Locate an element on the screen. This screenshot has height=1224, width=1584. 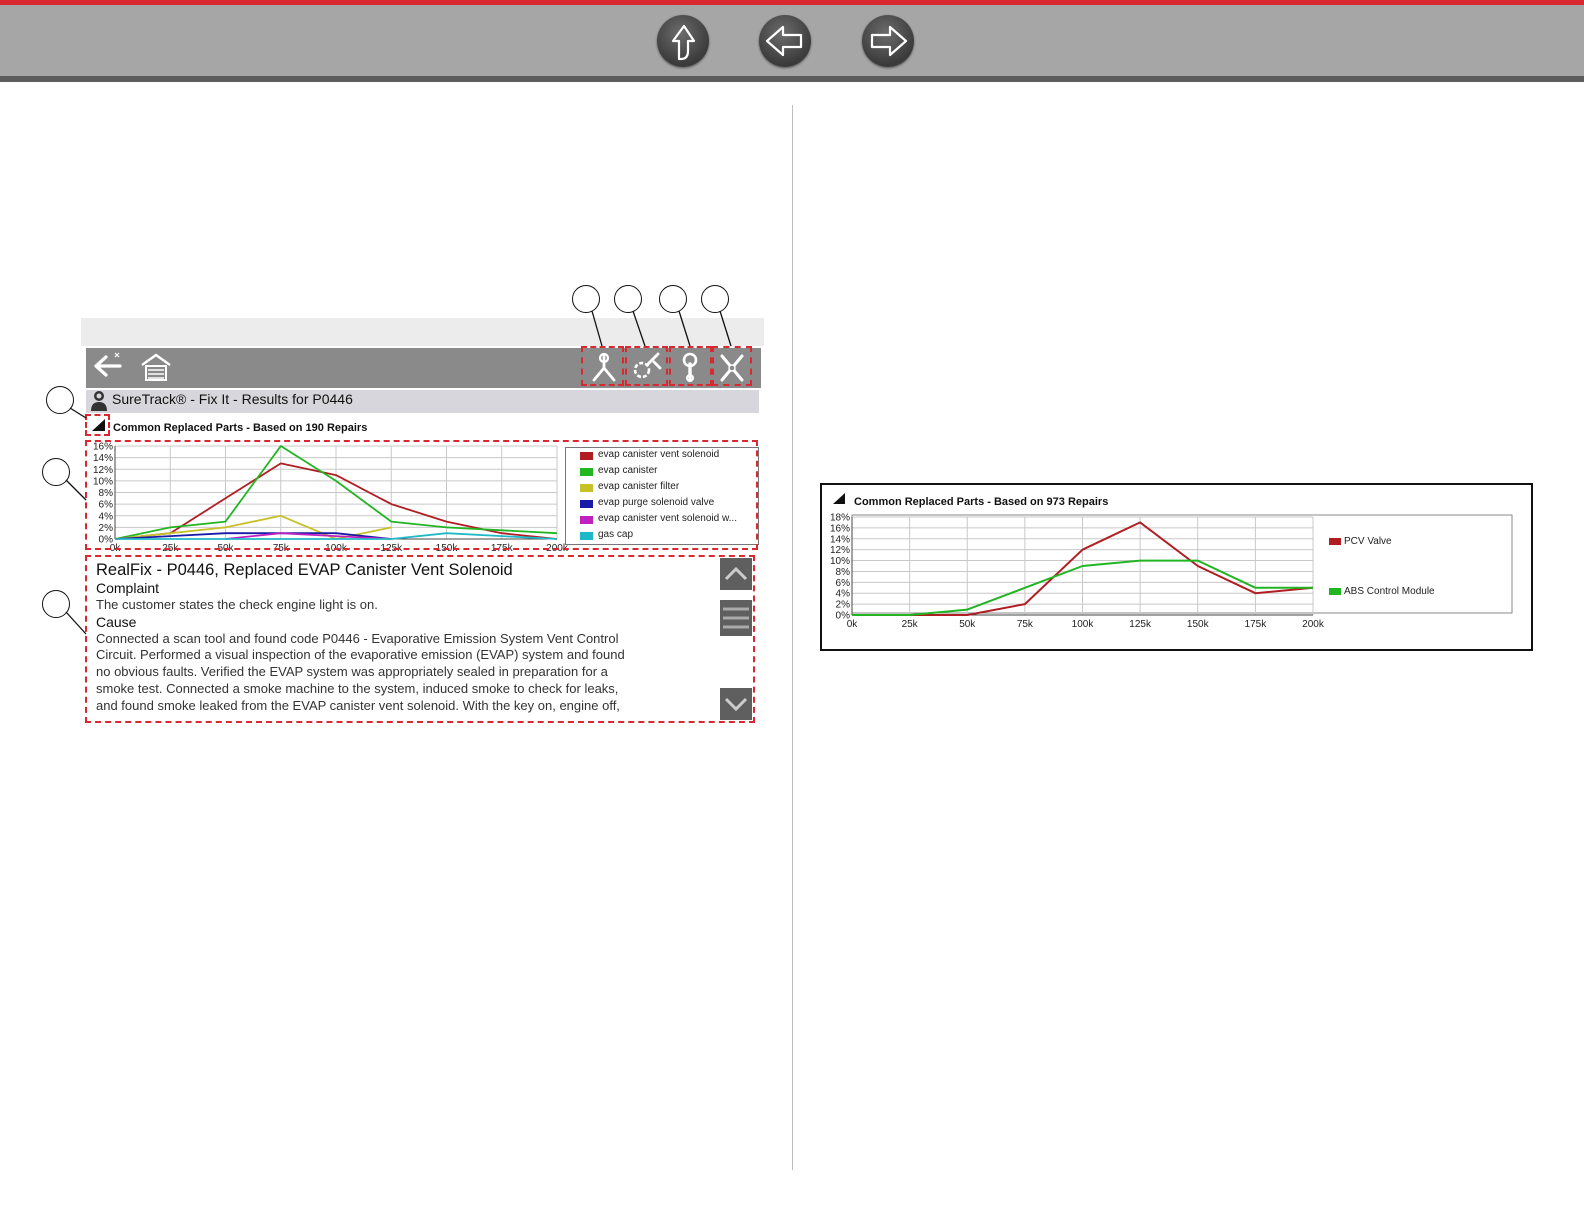
y-tick-label: 0% is located at coordinates (843, 616).